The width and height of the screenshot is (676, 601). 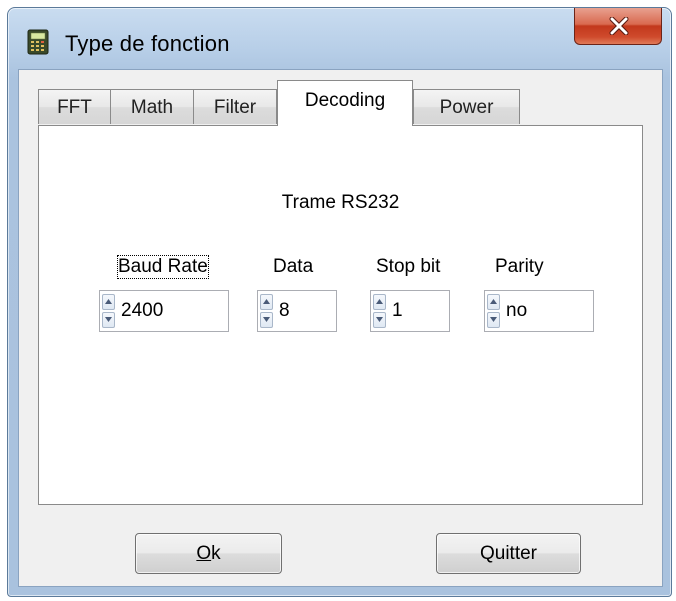 I want to click on calculator-icon, so click(x=38, y=42).